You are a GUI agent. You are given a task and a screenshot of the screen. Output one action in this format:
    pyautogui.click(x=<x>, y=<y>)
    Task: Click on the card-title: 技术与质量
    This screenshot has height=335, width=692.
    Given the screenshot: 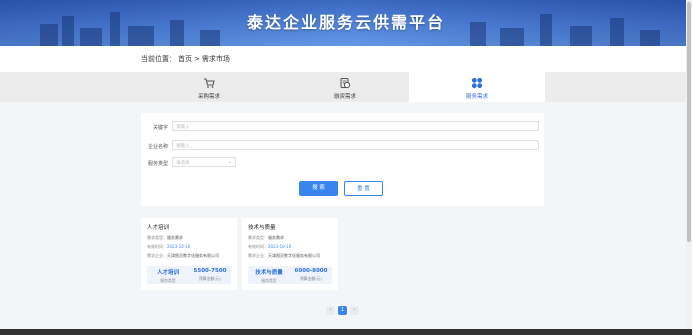 What is the action you would take?
    pyautogui.click(x=262, y=228)
    